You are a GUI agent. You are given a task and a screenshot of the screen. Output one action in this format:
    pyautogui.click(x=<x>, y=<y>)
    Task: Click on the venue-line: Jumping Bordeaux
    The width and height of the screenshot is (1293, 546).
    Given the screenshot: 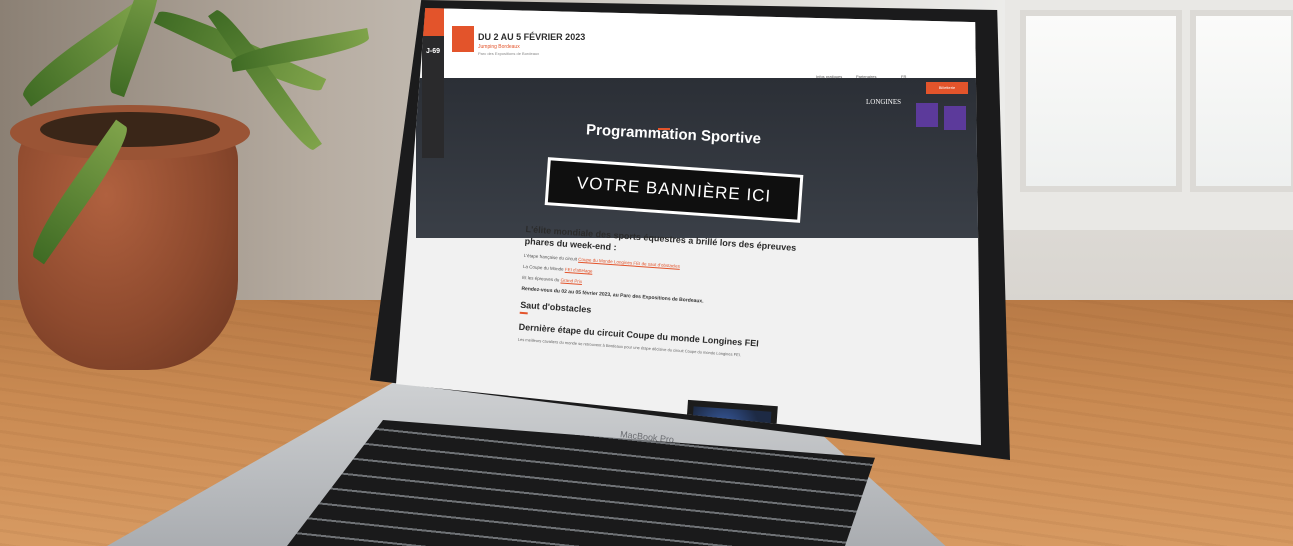 What is the action you would take?
    pyautogui.click(x=499, y=47)
    